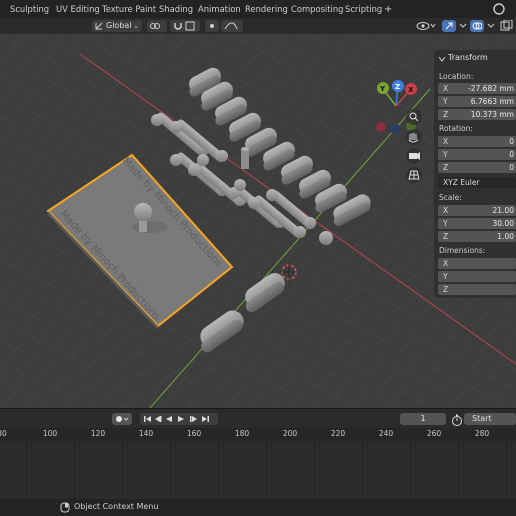 Image resolution: width=516 pixels, height=516 pixels. What do you see at coordinates (477, 276) in the screenshot?
I see `dimensions-y-field: Y` at bounding box center [477, 276].